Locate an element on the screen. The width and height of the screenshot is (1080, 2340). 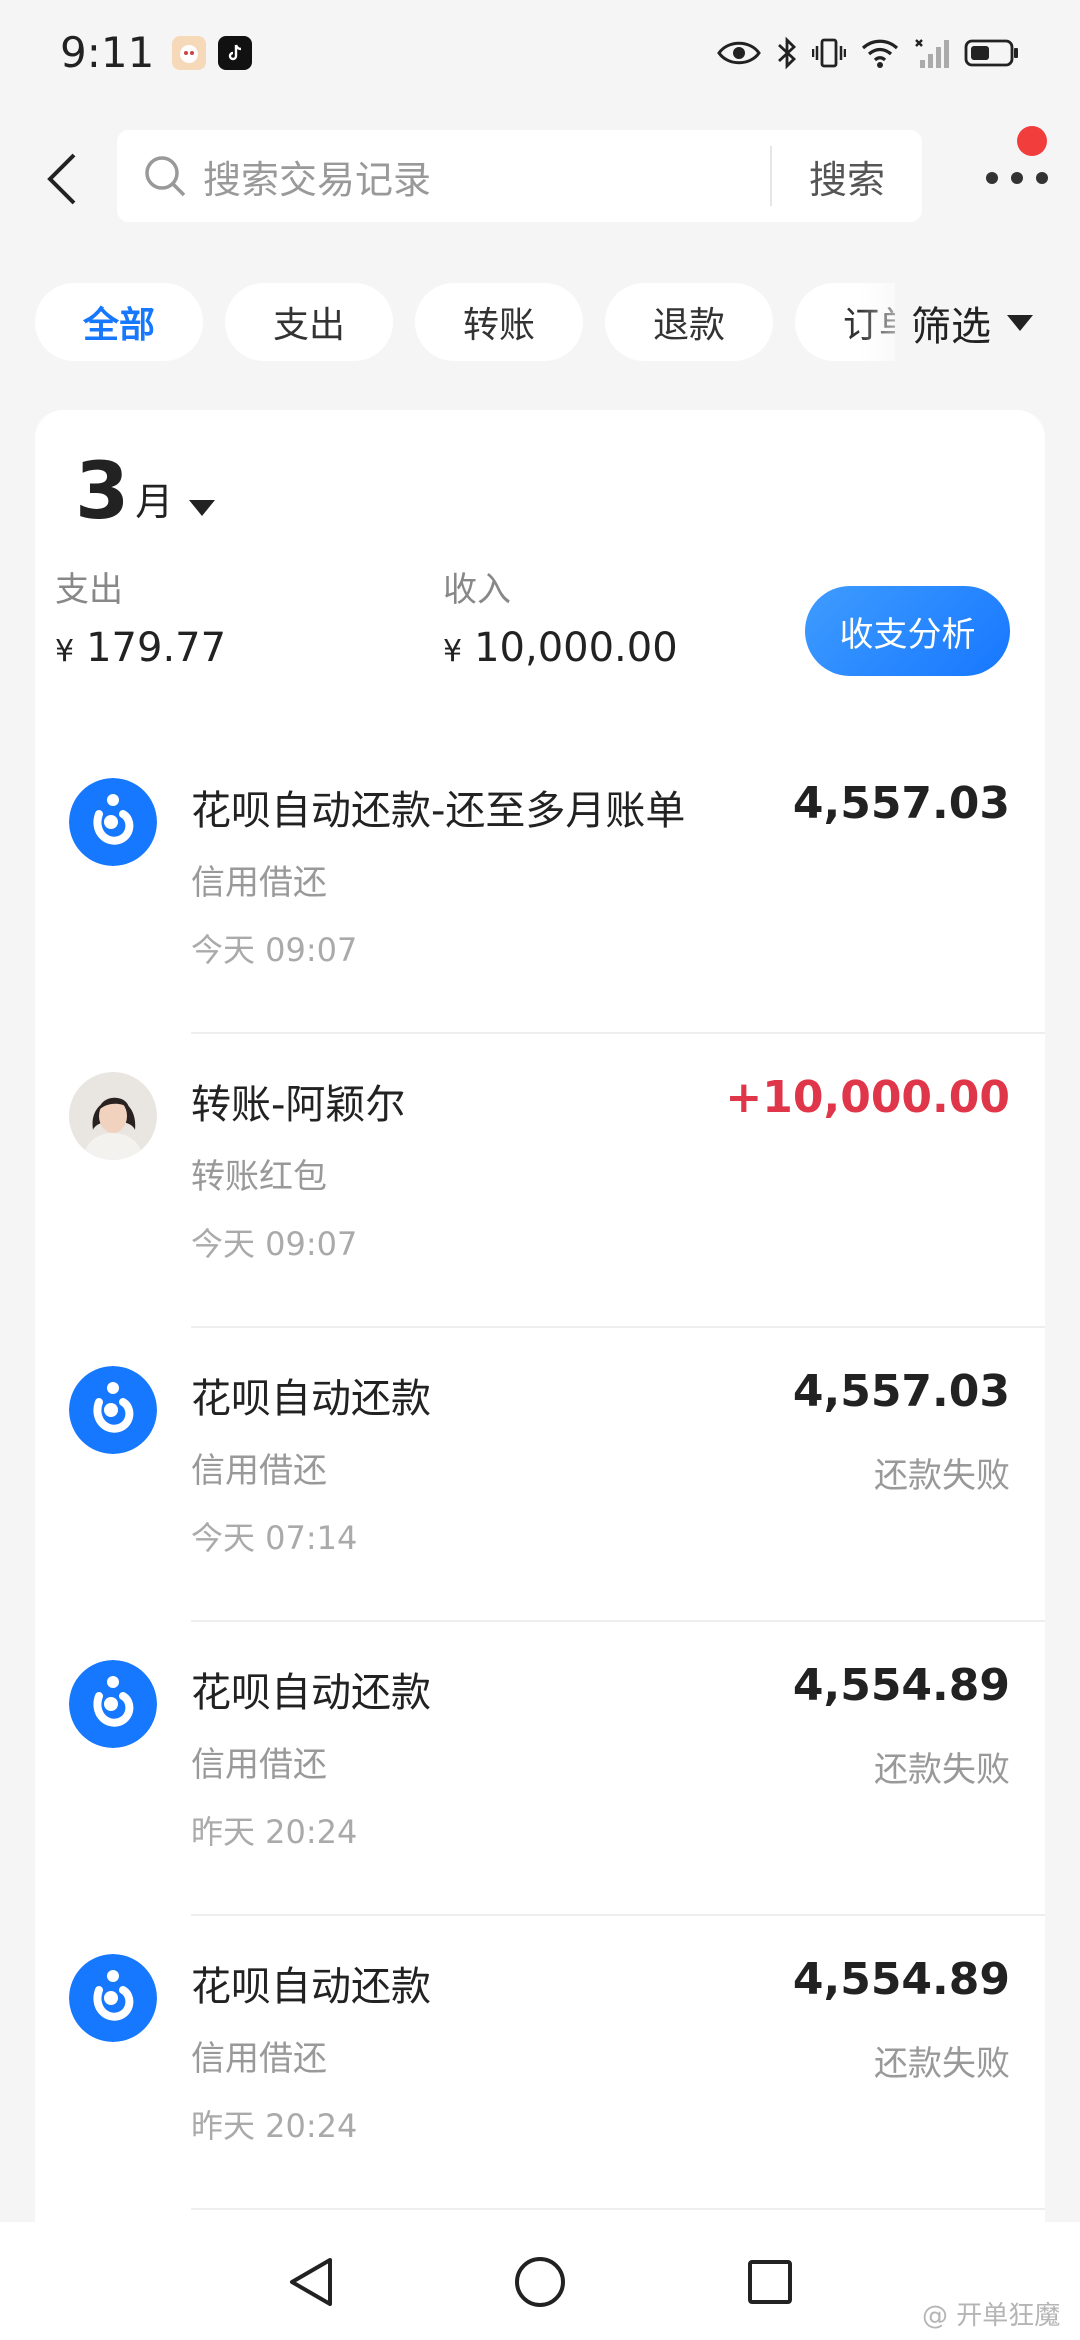
search-button: 搜索 is located at coordinates (847, 176).